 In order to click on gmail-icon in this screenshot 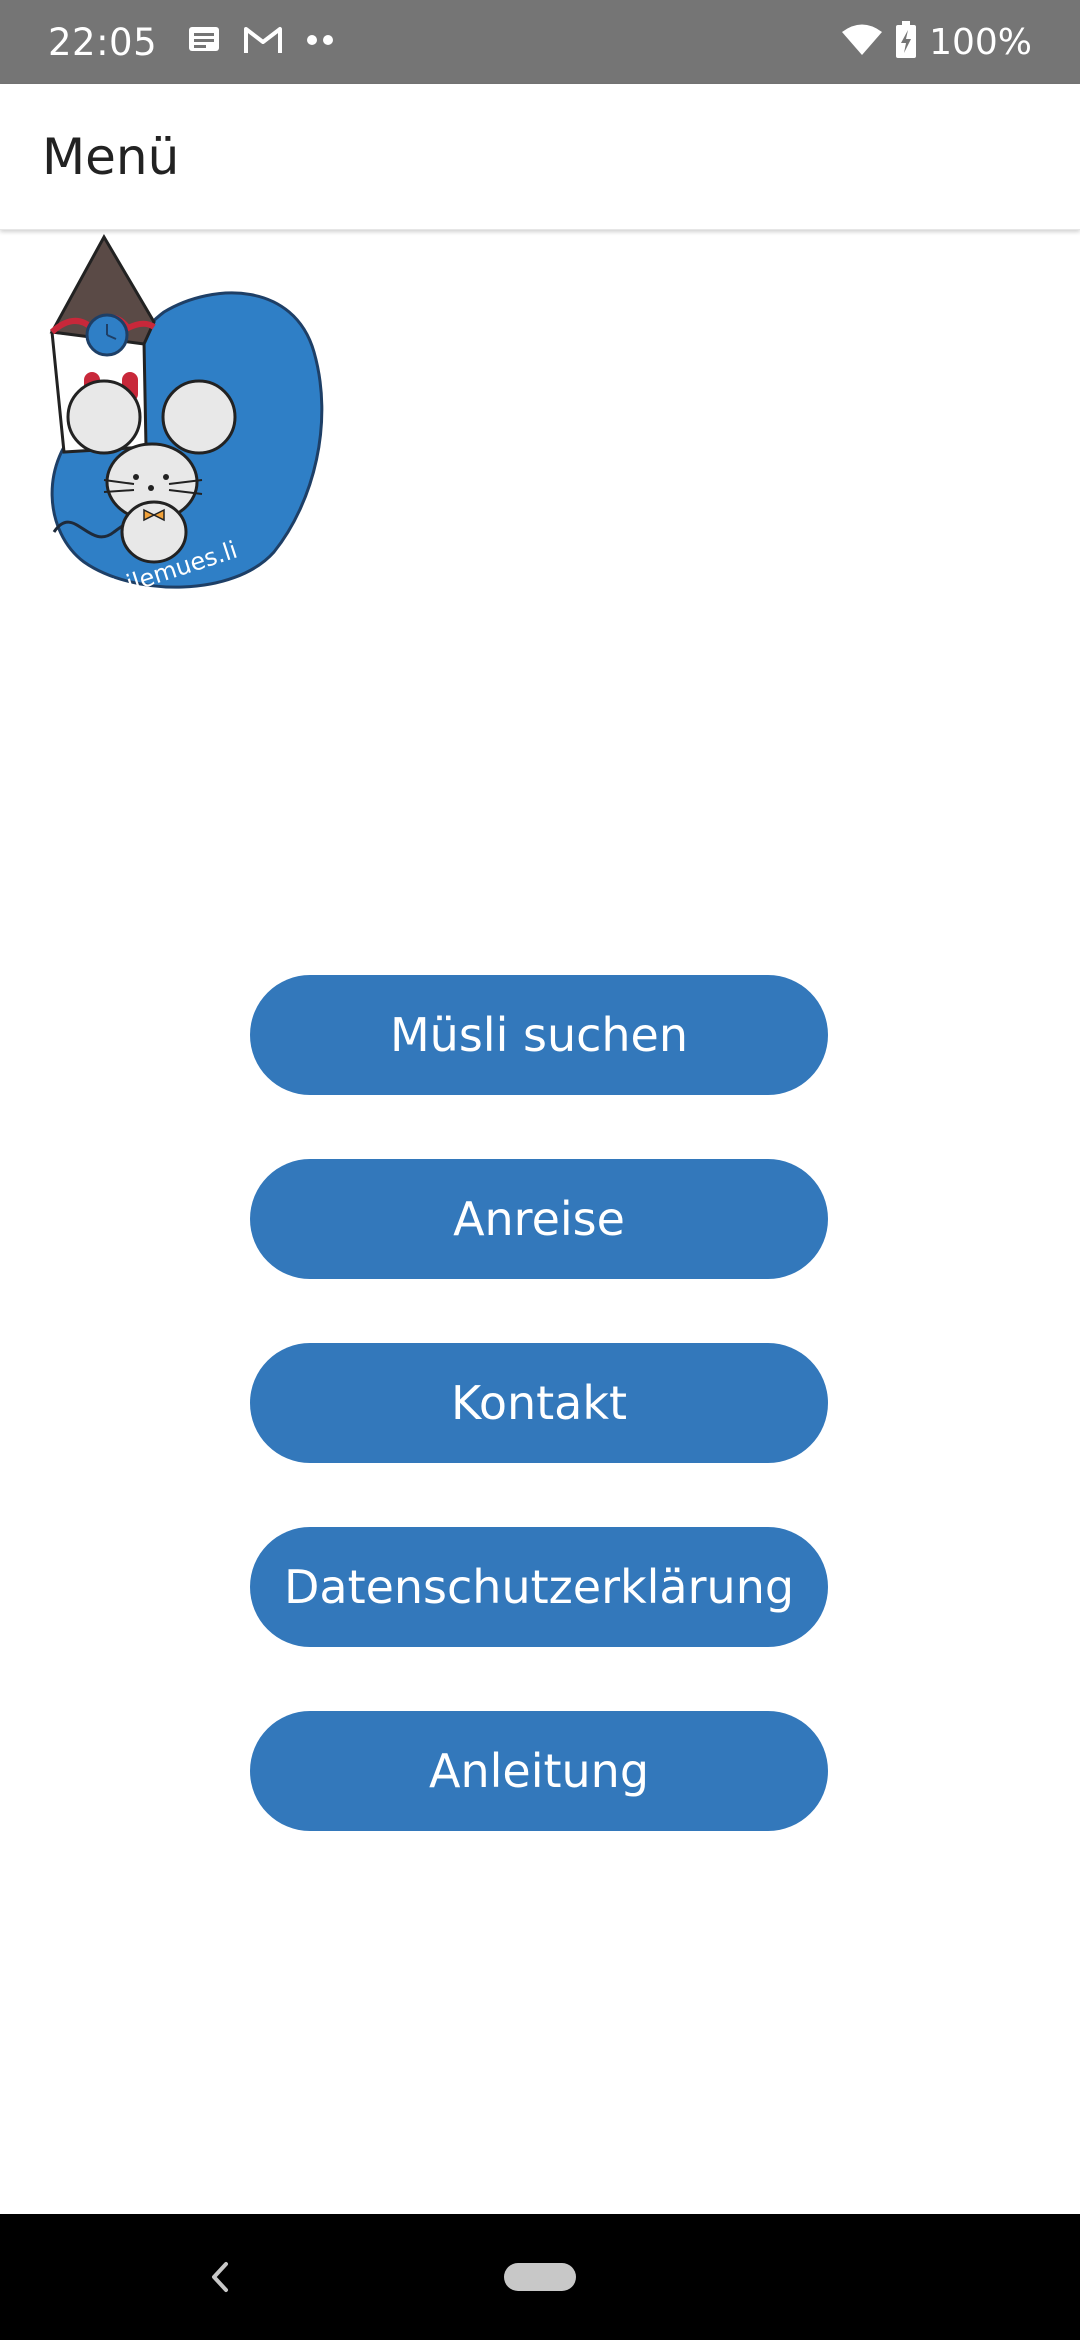, I will do `click(263, 42)`.